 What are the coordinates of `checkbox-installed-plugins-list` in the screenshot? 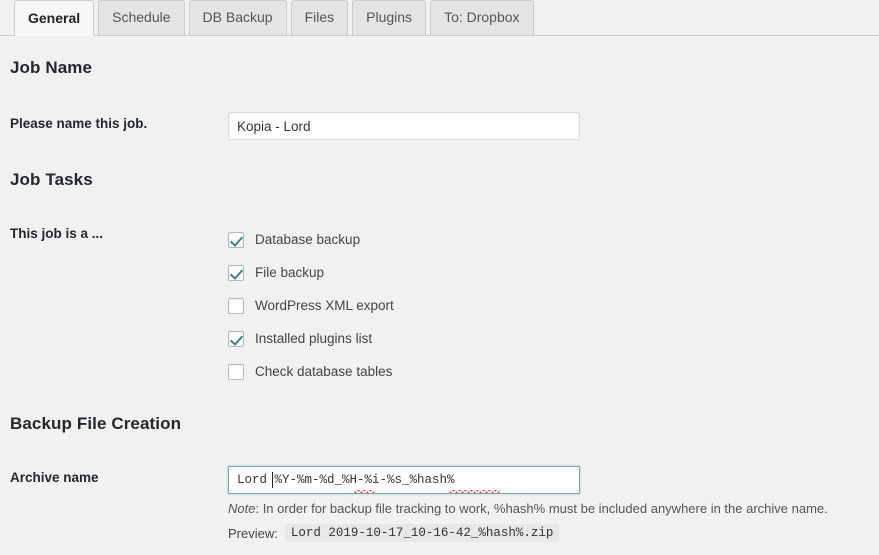 It's located at (236, 338).